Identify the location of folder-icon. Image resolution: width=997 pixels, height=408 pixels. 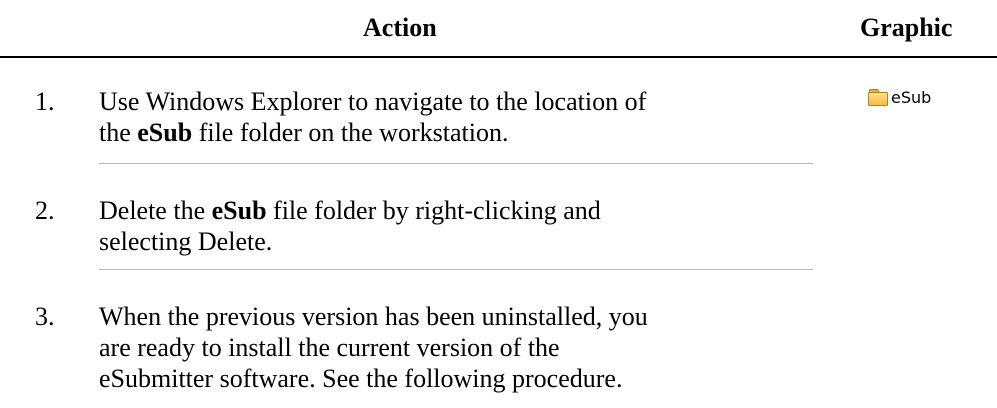
(878, 97).